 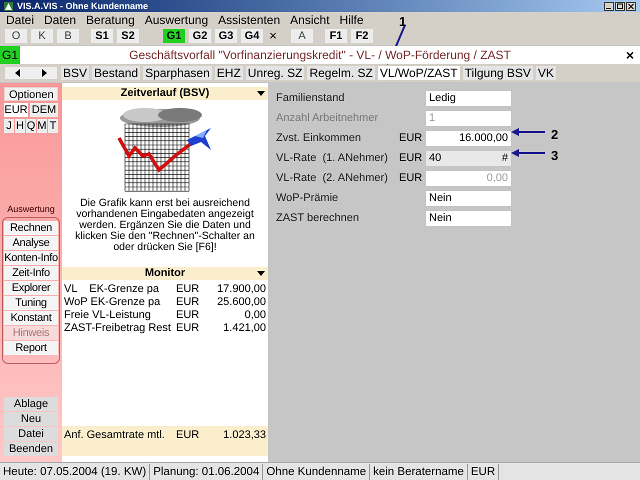 What do you see at coordinates (244, 328) in the screenshot?
I see `monitor-value: 1.421,00` at bounding box center [244, 328].